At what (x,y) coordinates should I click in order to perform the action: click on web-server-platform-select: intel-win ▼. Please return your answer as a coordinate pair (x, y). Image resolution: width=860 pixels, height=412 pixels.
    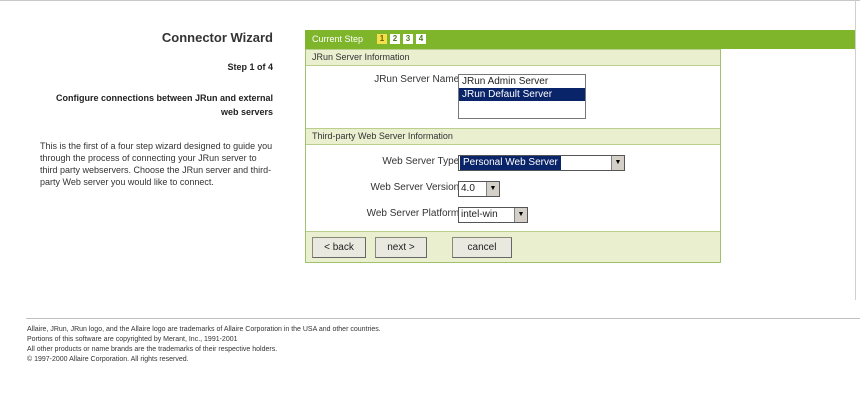
    Looking at the image, I should click on (493, 215).